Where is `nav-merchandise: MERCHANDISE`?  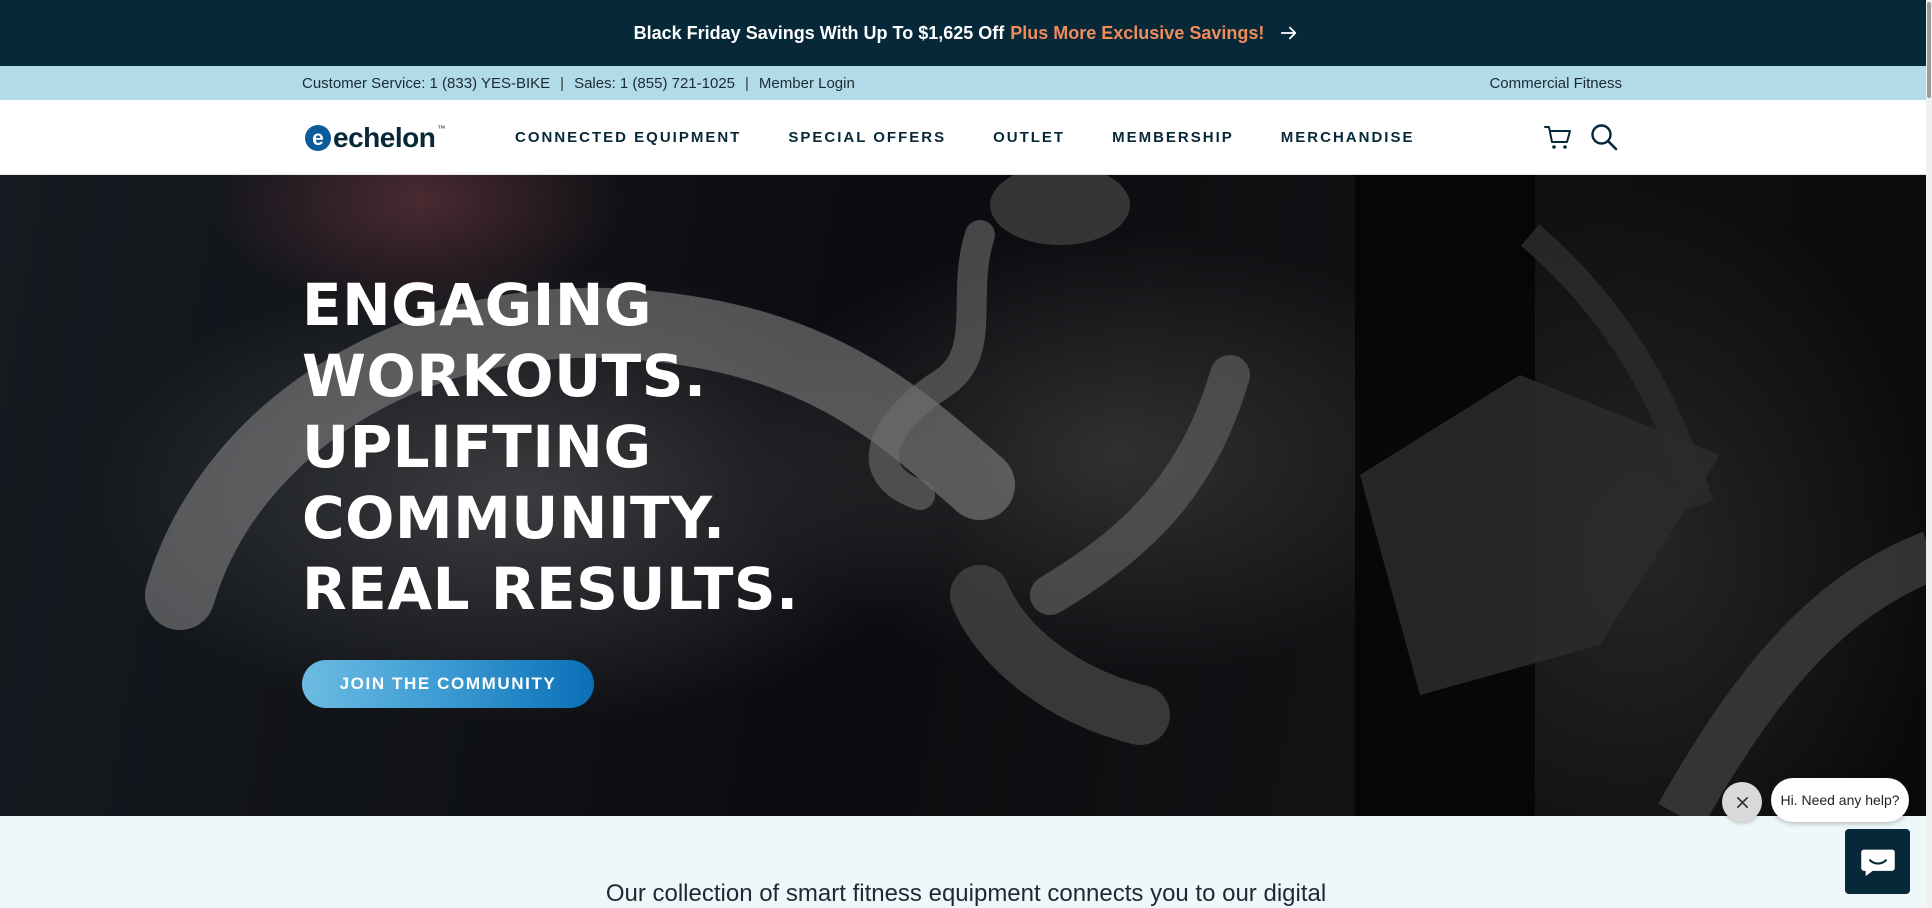
nav-merchandise: MERCHANDISE is located at coordinates (1348, 137).